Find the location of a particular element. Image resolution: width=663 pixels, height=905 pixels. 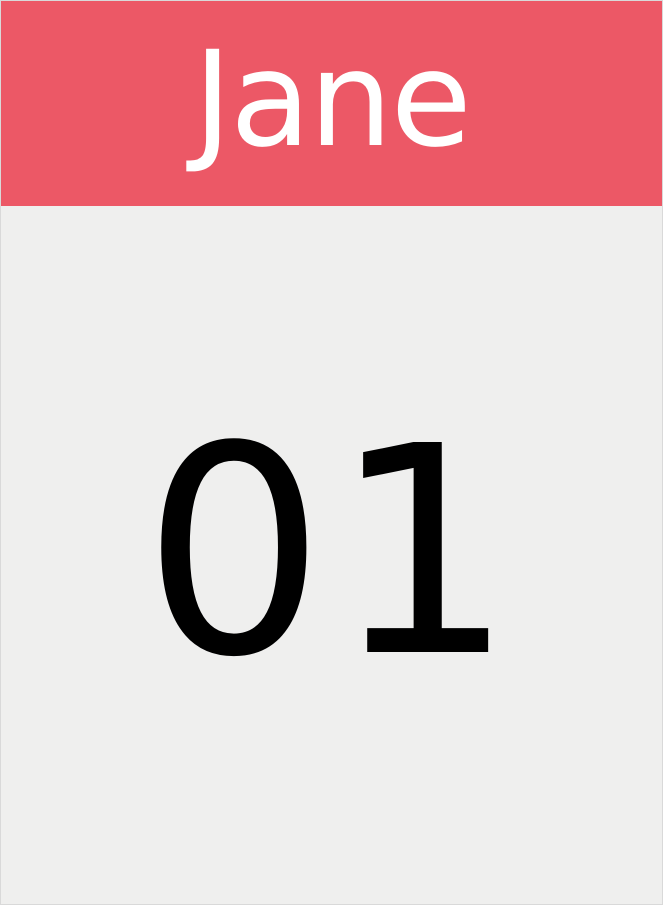

month-label: Jane is located at coordinates (332, 99).